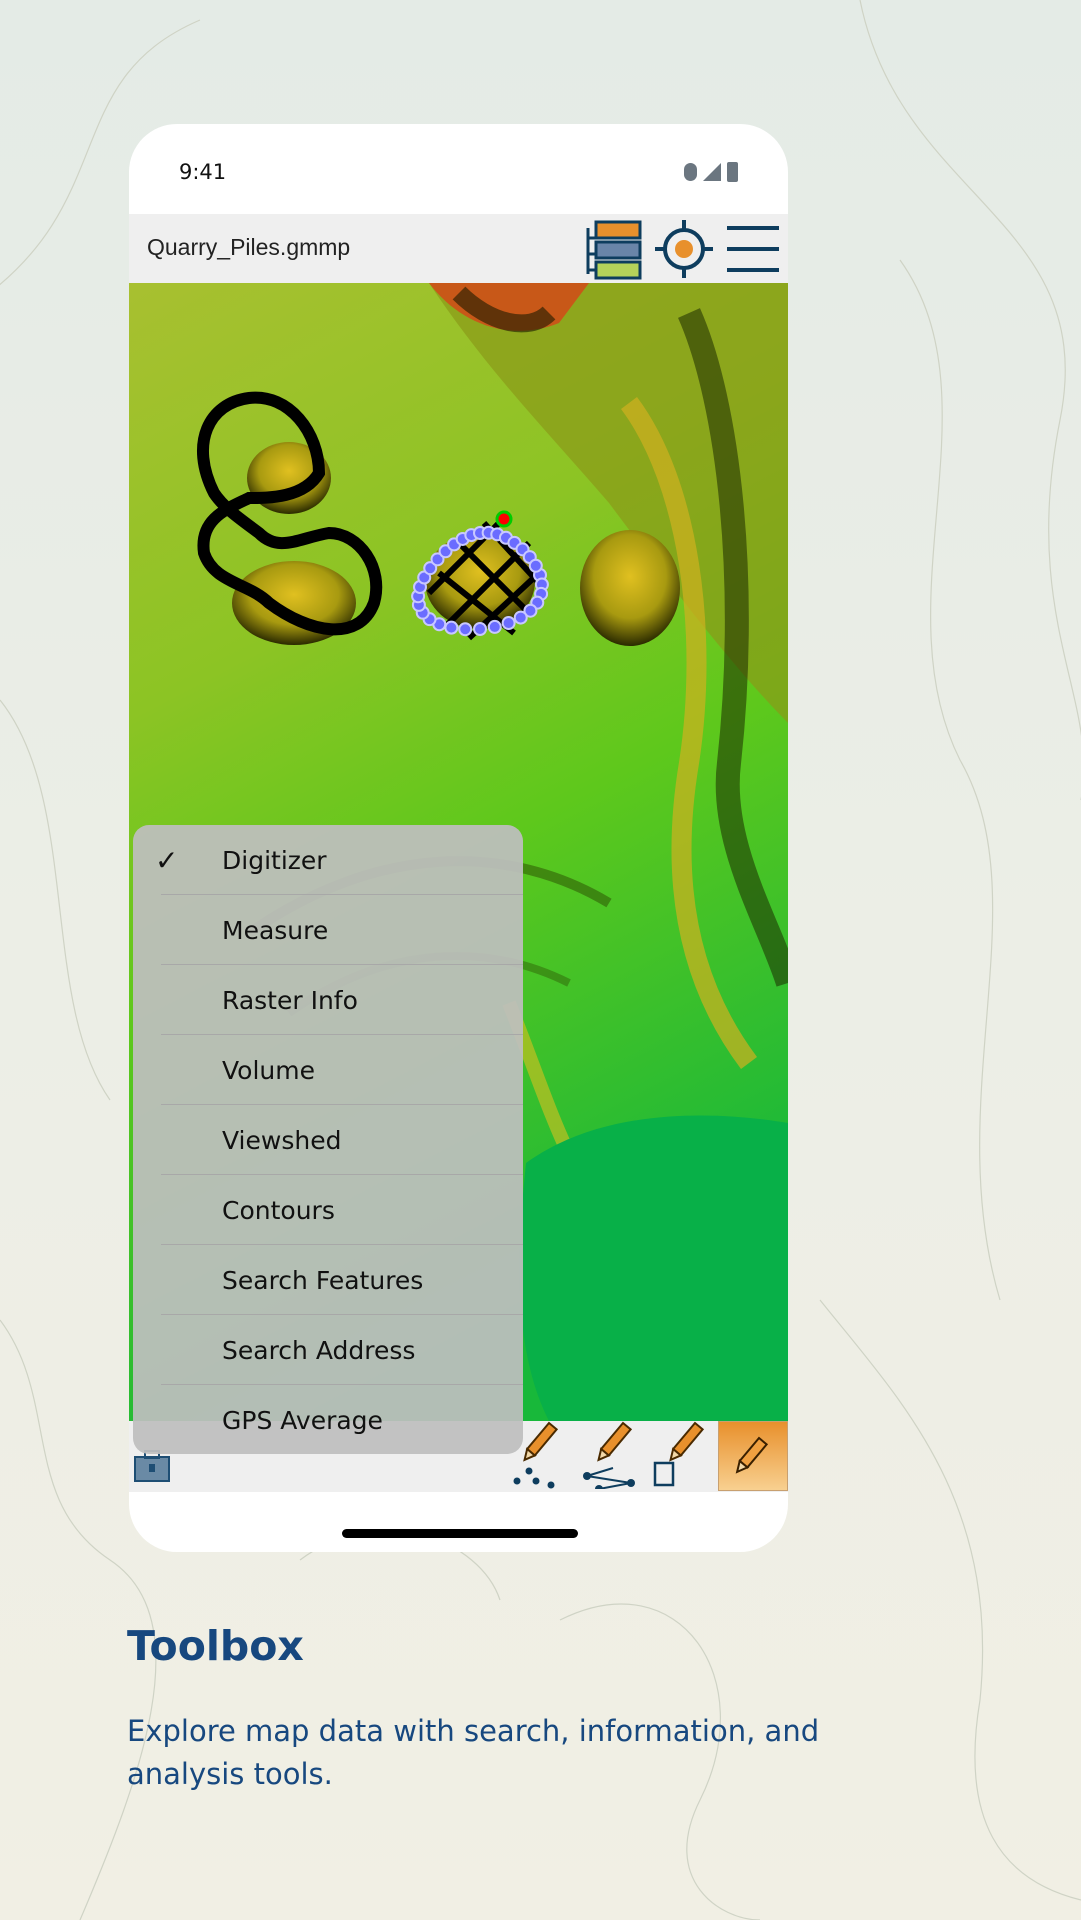 The width and height of the screenshot is (1081, 1920). I want to click on menu-item-label: Volume, so click(268, 1070).